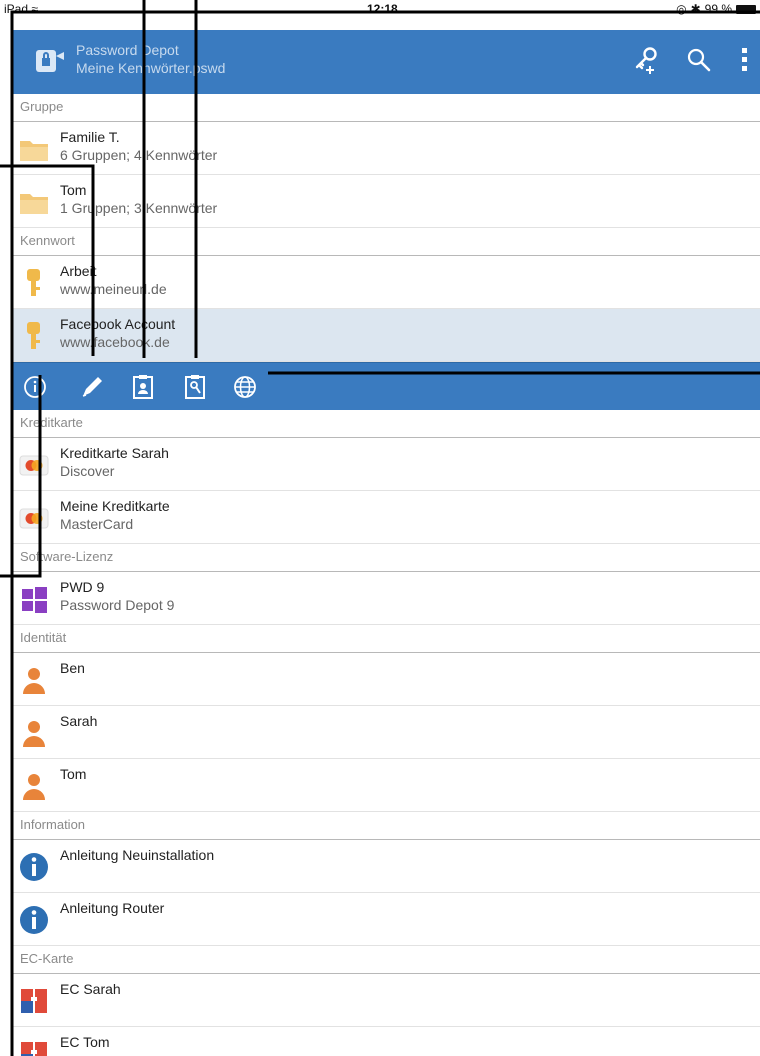 The width and height of the screenshot is (760, 1056). I want to click on app-titles: Password Depot Meine Kennwörter.pswd, so click(150, 59).